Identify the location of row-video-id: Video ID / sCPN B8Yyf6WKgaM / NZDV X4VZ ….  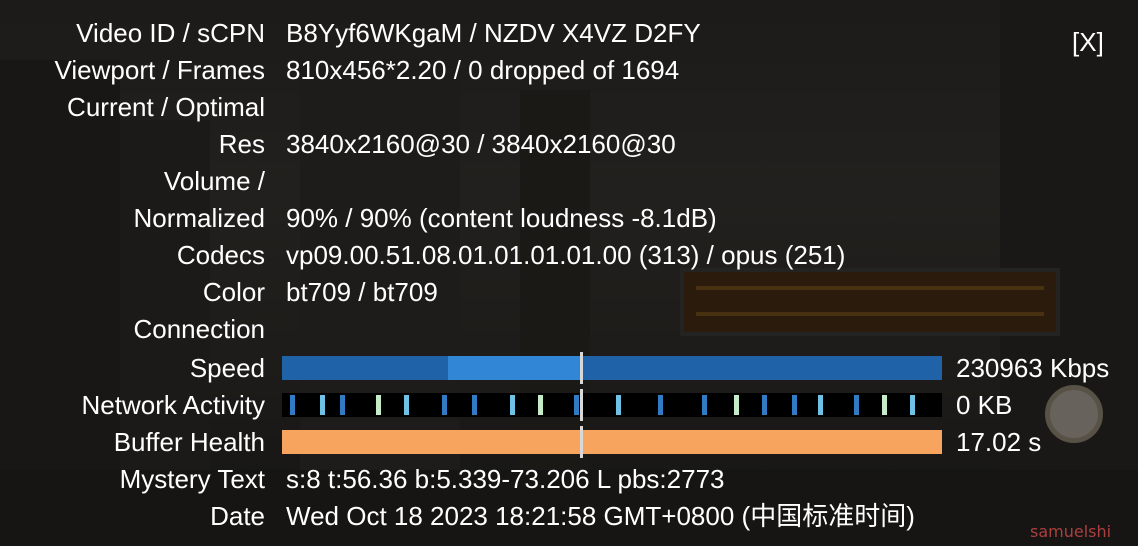
(569, 33).